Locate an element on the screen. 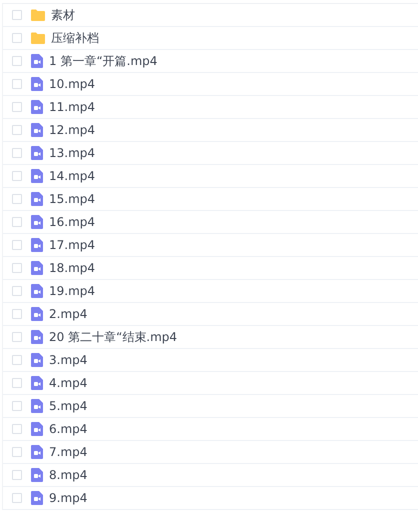 Image resolution: width=418 pixels, height=521 pixels. file-name: 14.mp4 is located at coordinates (72, 176).